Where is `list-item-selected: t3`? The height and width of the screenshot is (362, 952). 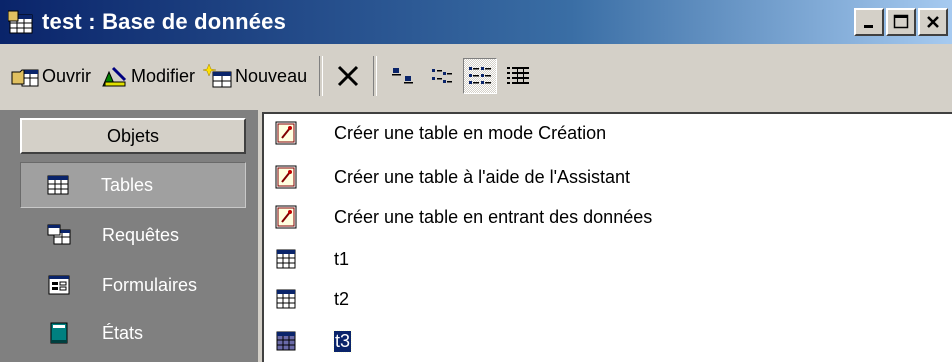 list-item-selected: t3 is located at coordinates (313, 341).